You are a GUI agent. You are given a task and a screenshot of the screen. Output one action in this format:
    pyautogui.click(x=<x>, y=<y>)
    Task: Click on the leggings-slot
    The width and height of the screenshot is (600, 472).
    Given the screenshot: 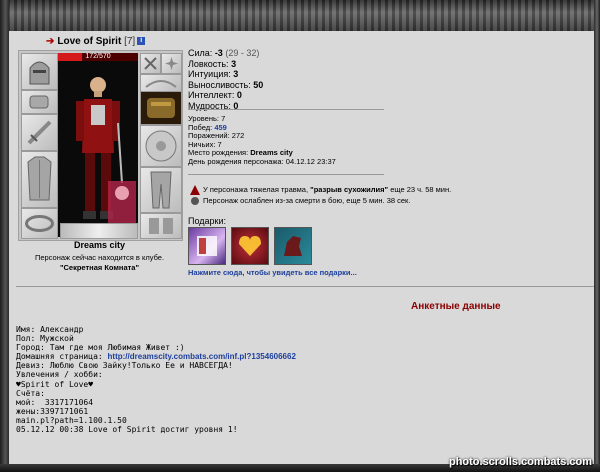 What is the action you would take?
    pyautogui.click(x=161, y=190)
    